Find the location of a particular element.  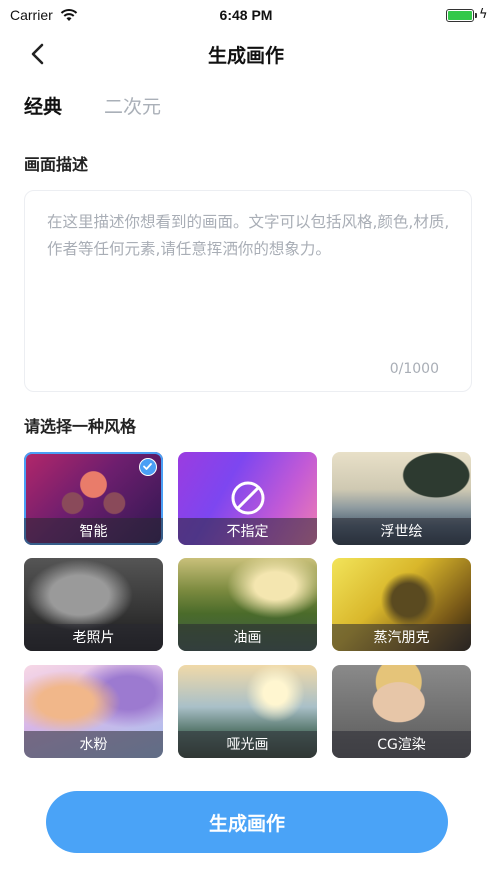

style-label: 老照片 is located at coordinates (93, 638).